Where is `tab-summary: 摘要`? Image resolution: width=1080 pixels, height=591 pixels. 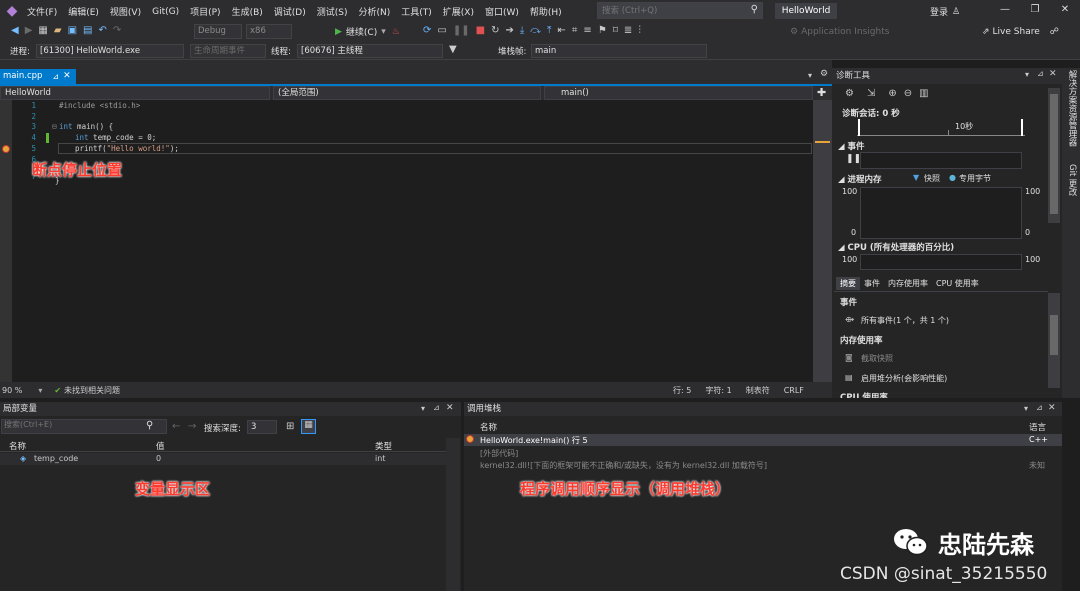
tab-summary: 摘要 is located at coordinates (848, 283).